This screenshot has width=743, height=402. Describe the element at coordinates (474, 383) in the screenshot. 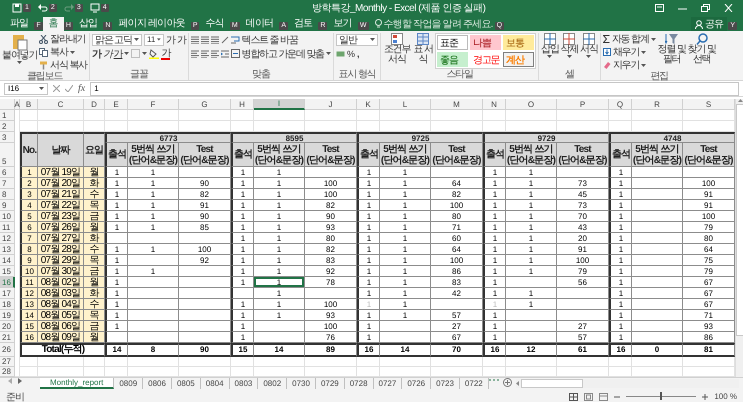

I see `sheet-tab: 0722` at that location.